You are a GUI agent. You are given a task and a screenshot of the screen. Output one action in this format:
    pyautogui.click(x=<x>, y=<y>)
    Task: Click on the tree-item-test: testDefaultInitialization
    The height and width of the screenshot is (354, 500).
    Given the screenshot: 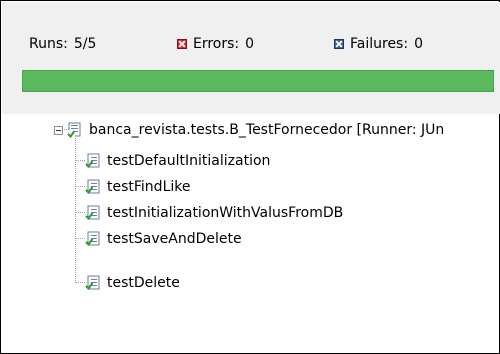 What is the action you would take?
    pyautogui.click(x=177, y=161)
    